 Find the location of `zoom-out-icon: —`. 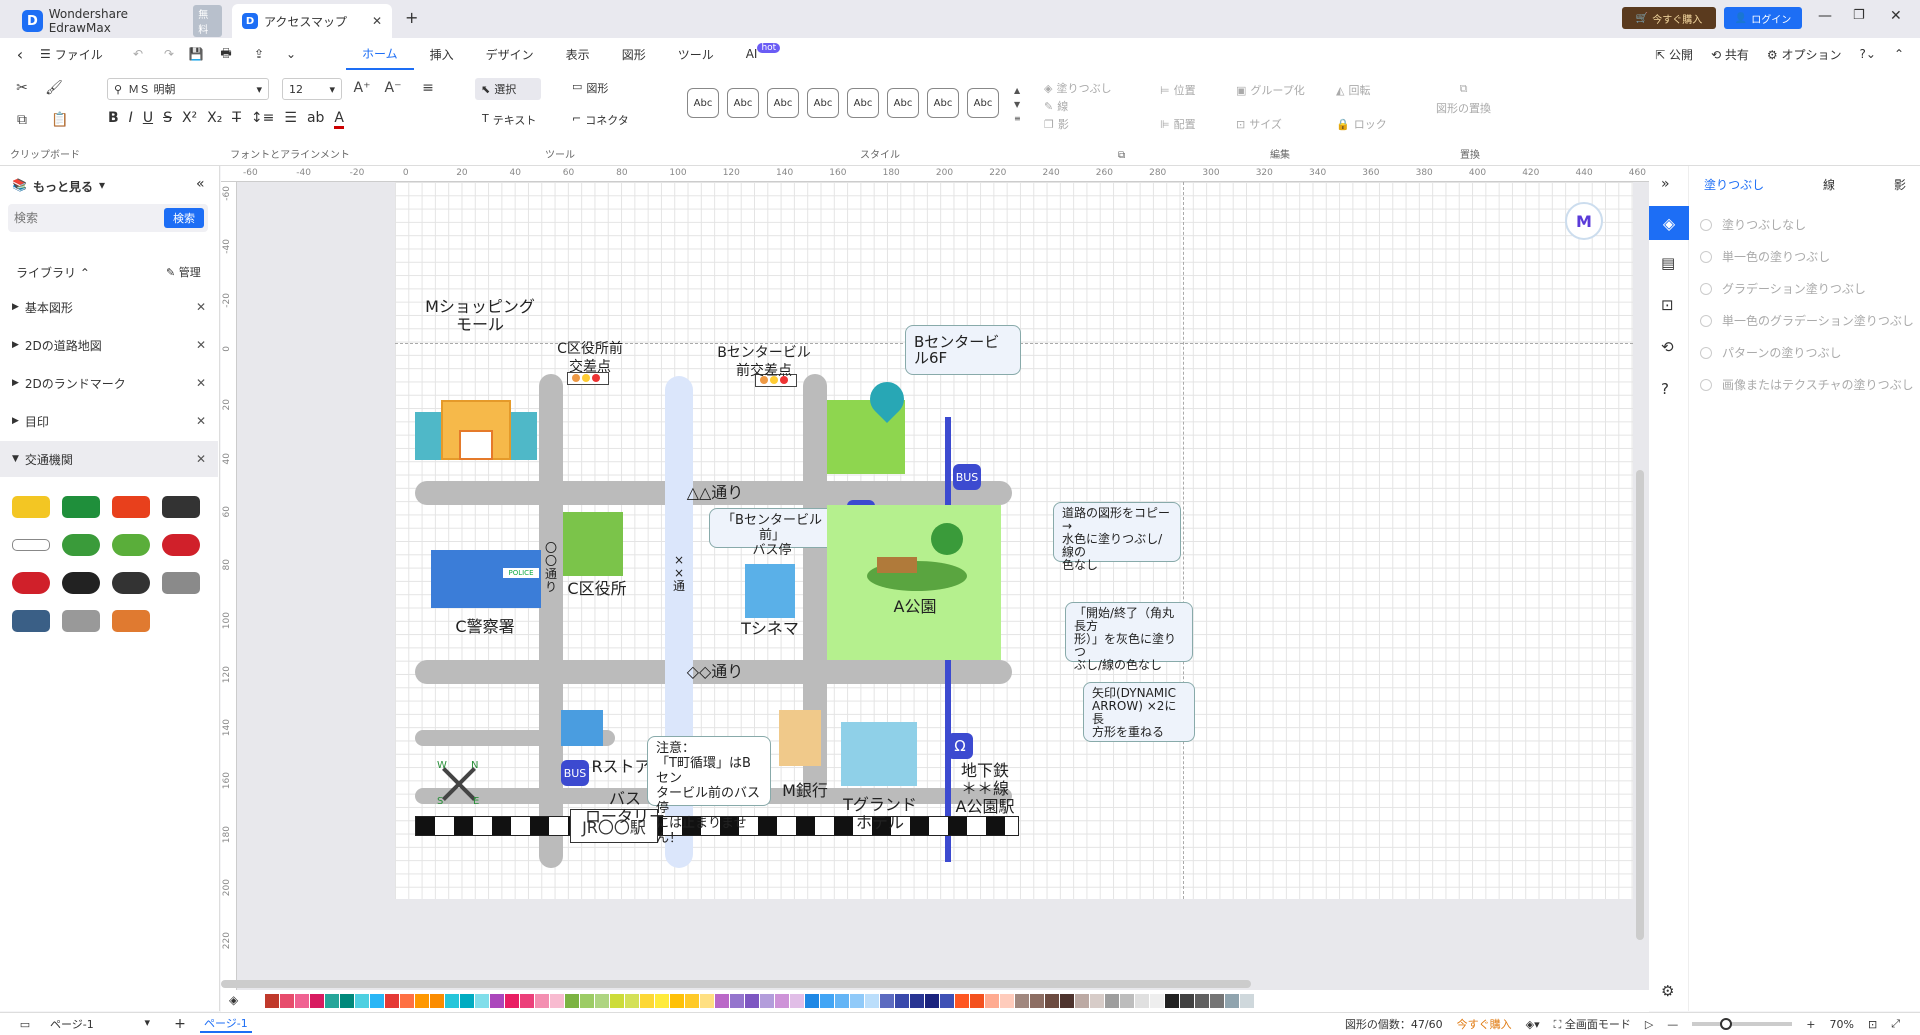

zoom-out-icon: — is located at coordinates (1672, 1024).